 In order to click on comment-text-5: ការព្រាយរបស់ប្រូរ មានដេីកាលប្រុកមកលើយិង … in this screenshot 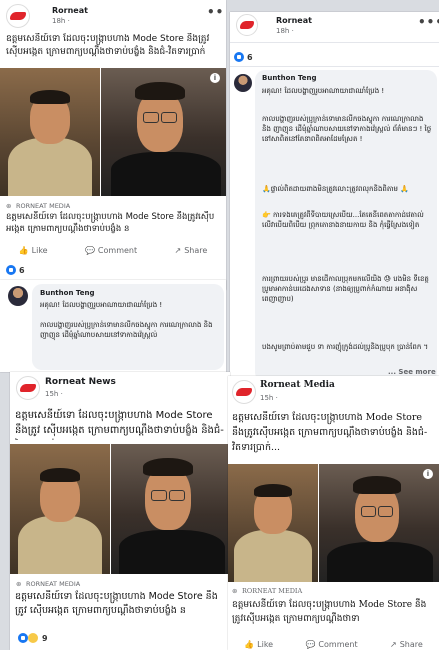, I will do `click(345, 289)`.